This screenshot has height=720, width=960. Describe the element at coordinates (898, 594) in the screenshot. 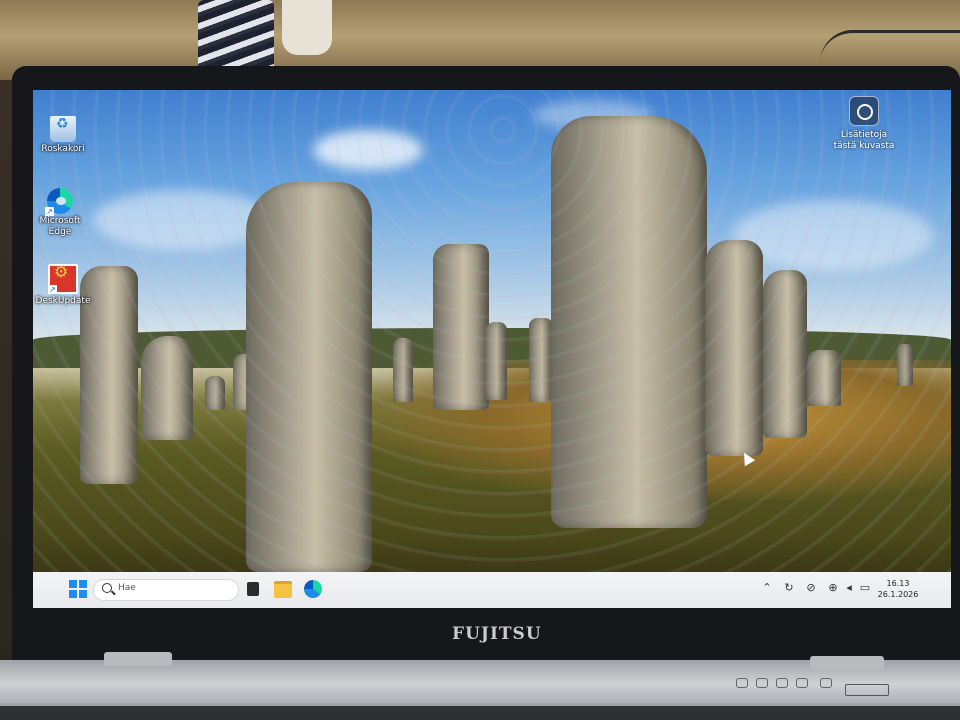

I see `clock-date: 26.1.2026` at that location.